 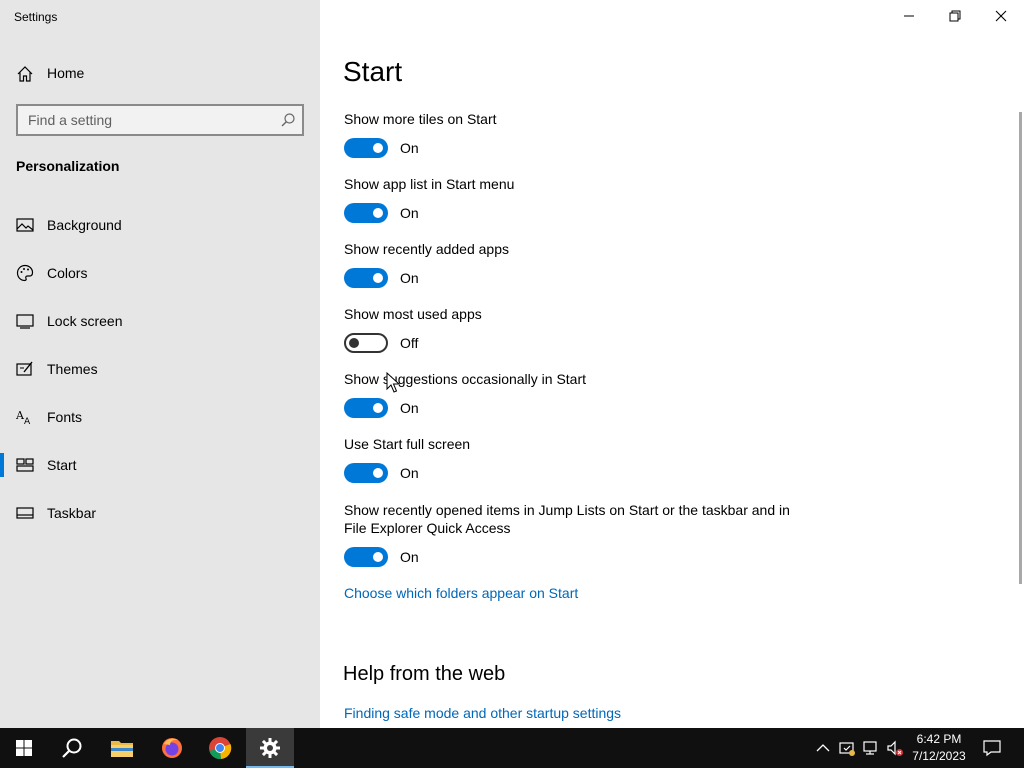 What do you see at coordinates (148, 120) in the screenshot?
I see `search-input` at bounding box center [148, 120].